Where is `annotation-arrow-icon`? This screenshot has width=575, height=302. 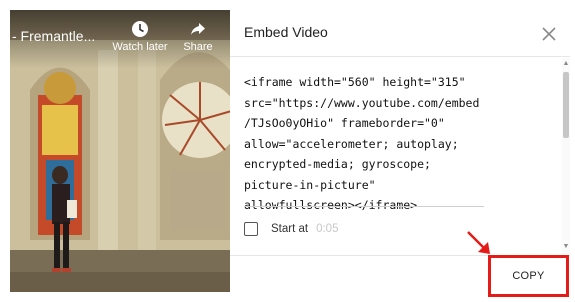 annotation-arrow-icon is located at coordinates (478, 242).